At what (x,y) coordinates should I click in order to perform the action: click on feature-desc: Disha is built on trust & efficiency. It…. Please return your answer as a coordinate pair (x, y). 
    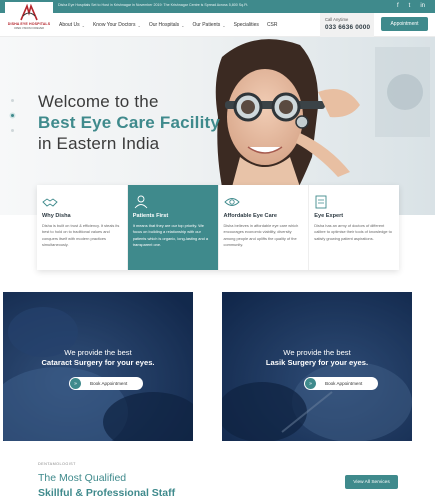
    Looking at the image, I should click on (81, 235).